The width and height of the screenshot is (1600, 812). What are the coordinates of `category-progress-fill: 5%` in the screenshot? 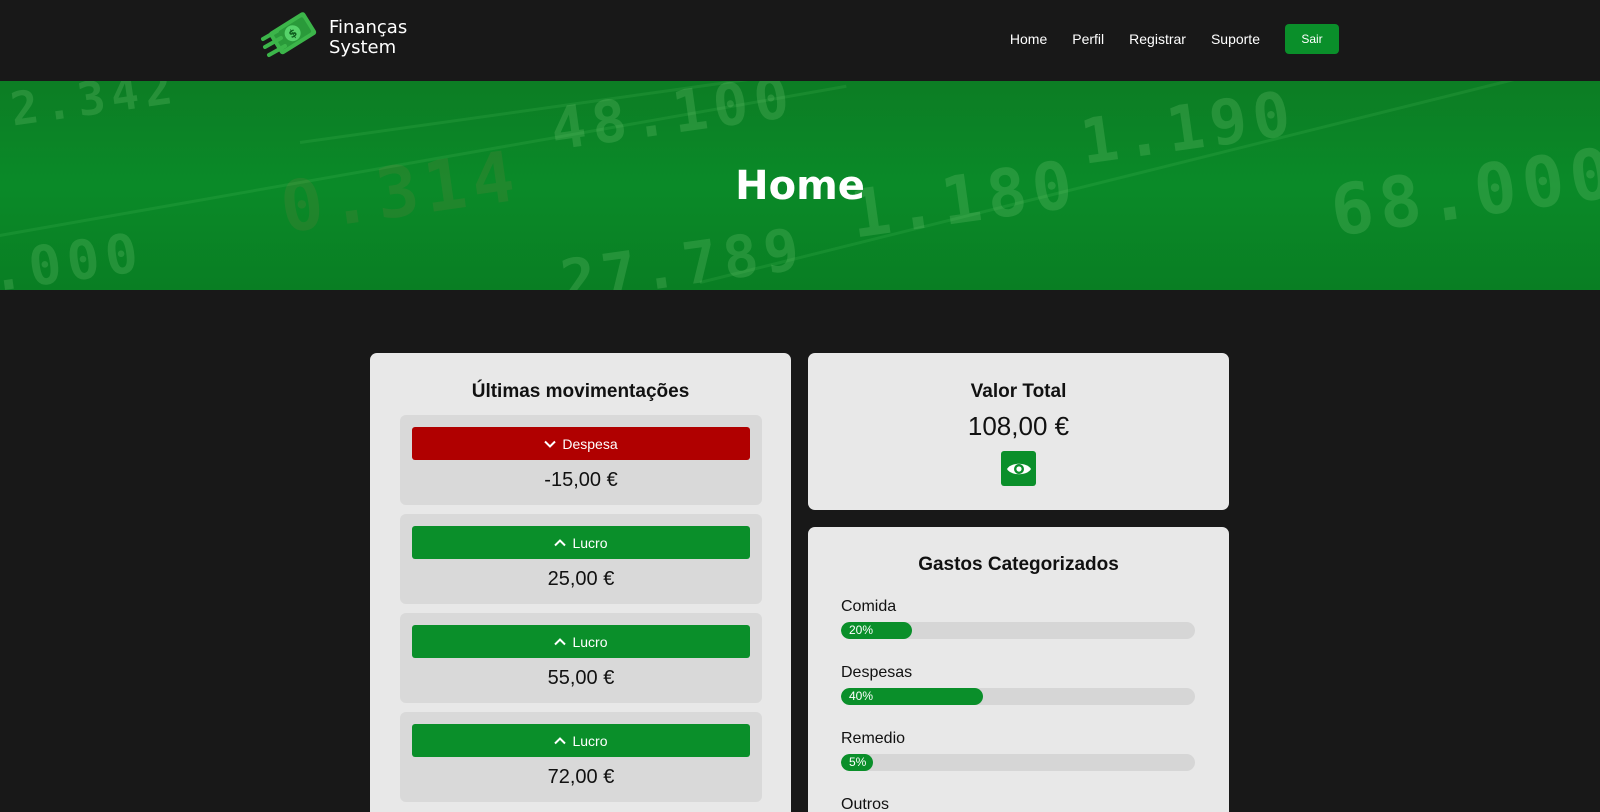 It's located at (857, 762).